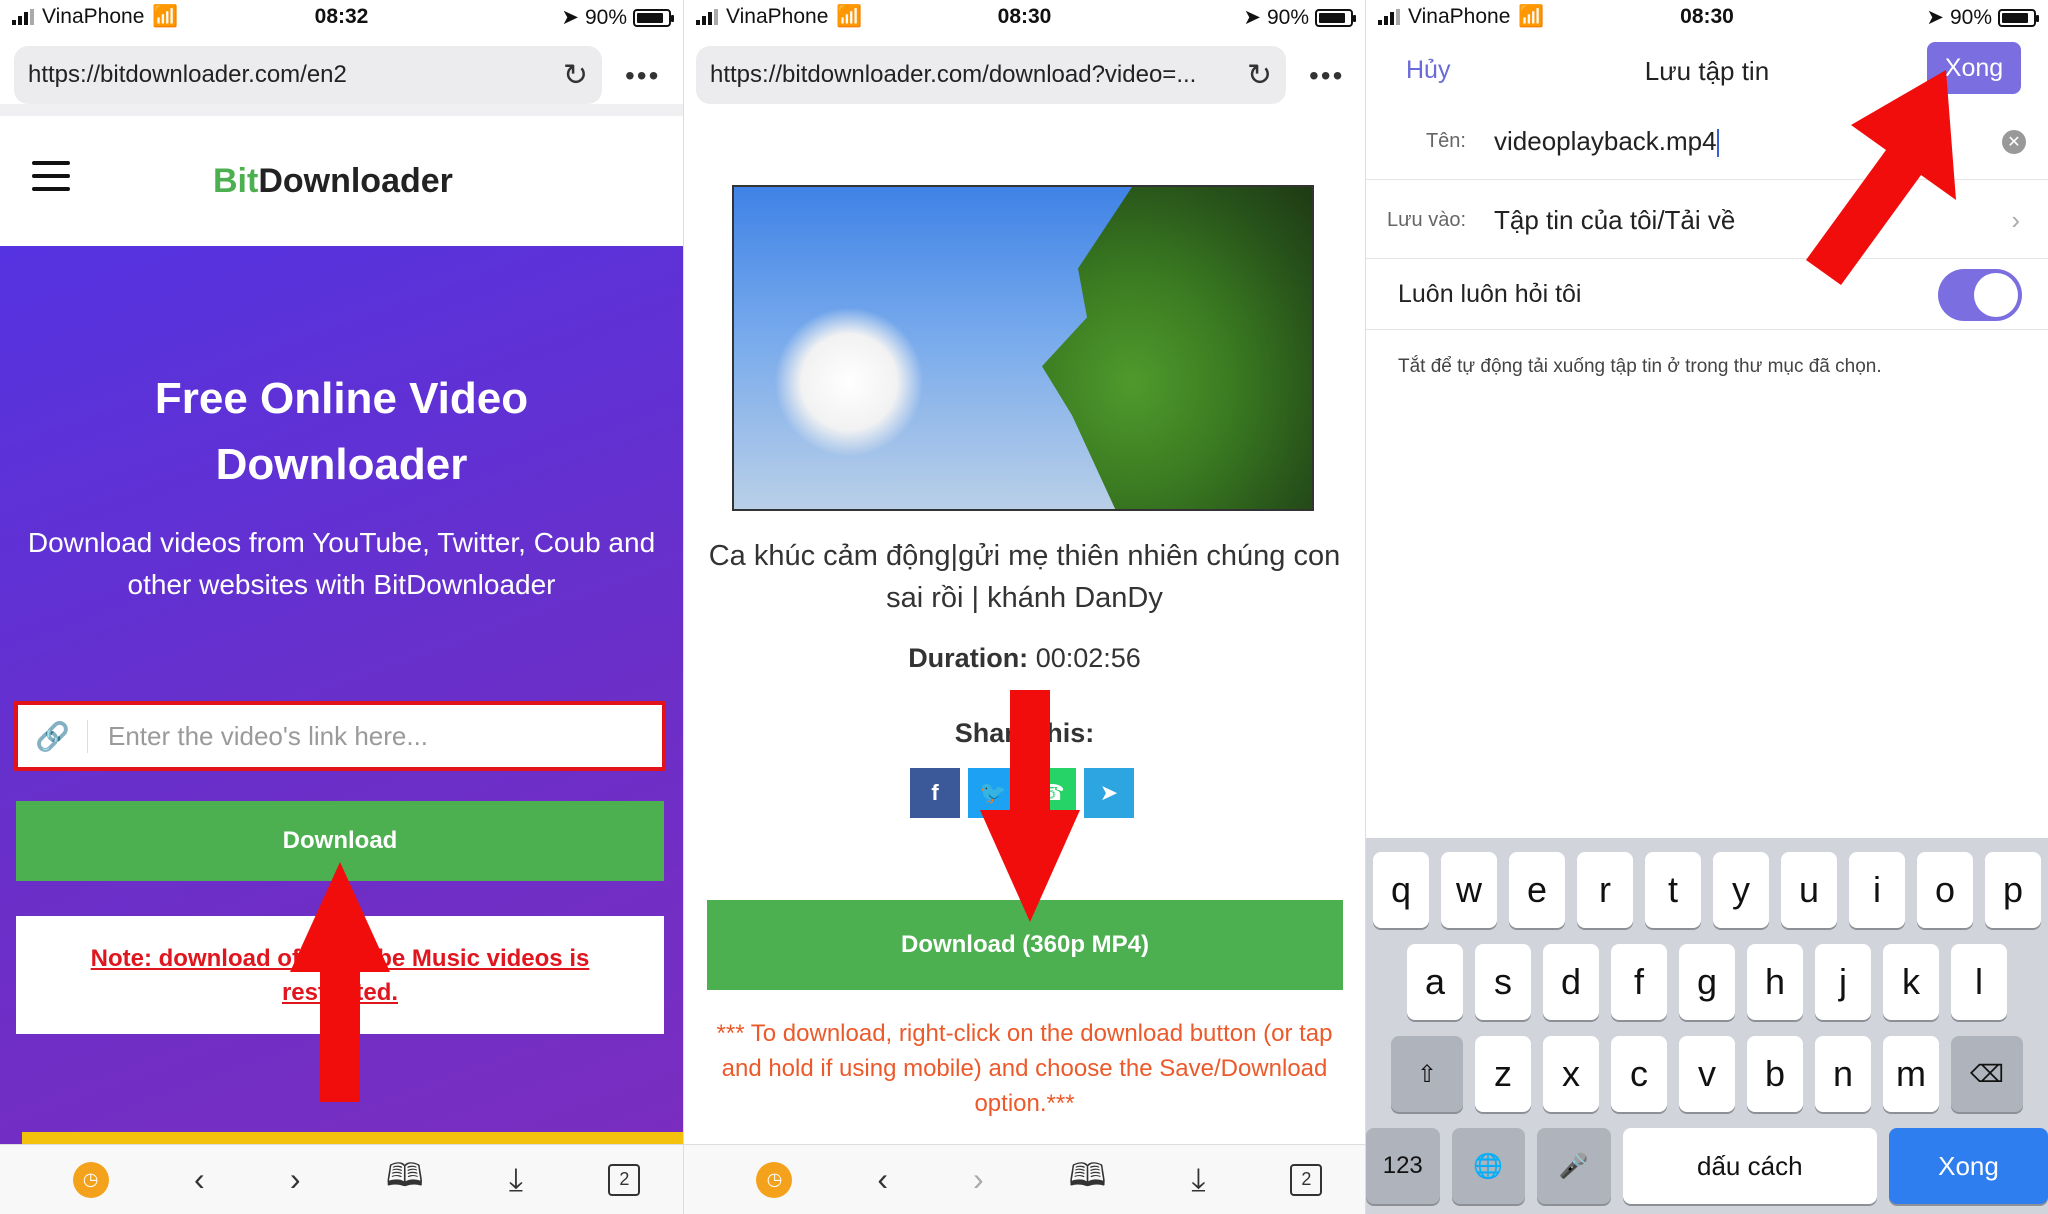 The width and height of the screenshot is (2048, 1214). What do you see at coordinates (1741, 890) in the screenshot?
I see `key-y: y` at bounding box center [1741, 890].